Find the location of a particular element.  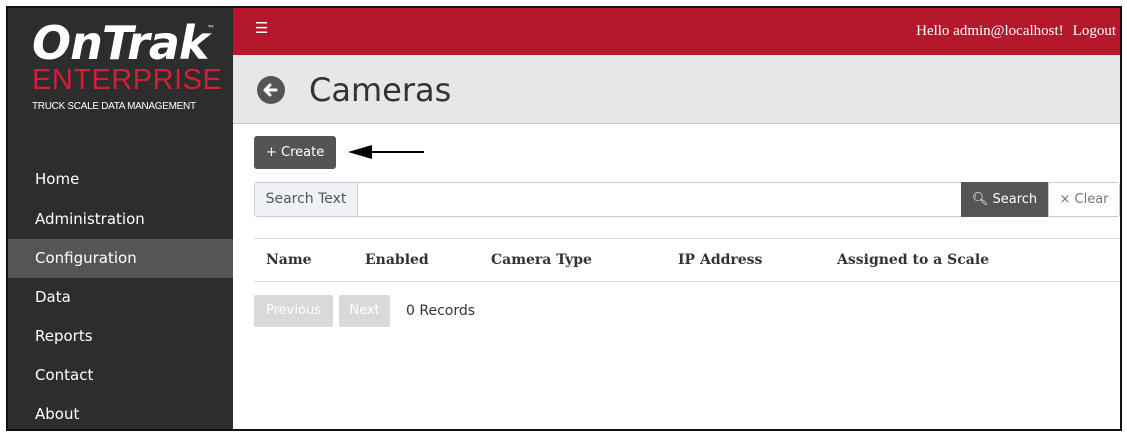

magnifier-icon: 🔍︎ is located at coordinates (980, 199).